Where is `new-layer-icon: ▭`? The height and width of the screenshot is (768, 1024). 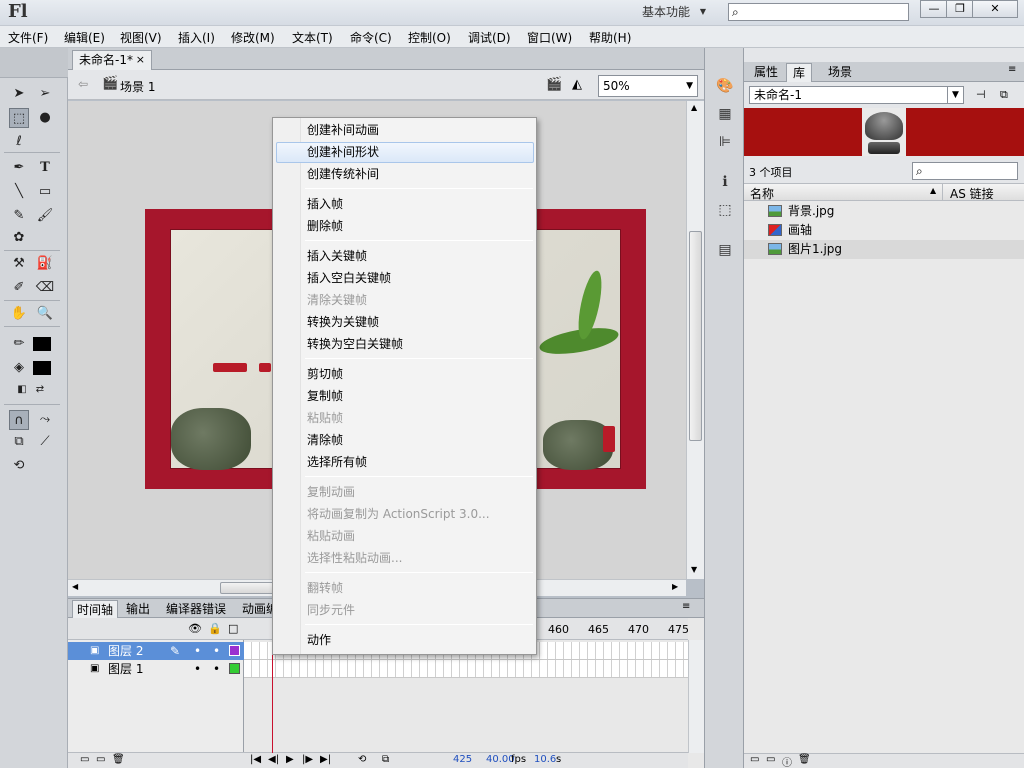
new-layer-icon: ▭ is located at coordinates (84, 759).